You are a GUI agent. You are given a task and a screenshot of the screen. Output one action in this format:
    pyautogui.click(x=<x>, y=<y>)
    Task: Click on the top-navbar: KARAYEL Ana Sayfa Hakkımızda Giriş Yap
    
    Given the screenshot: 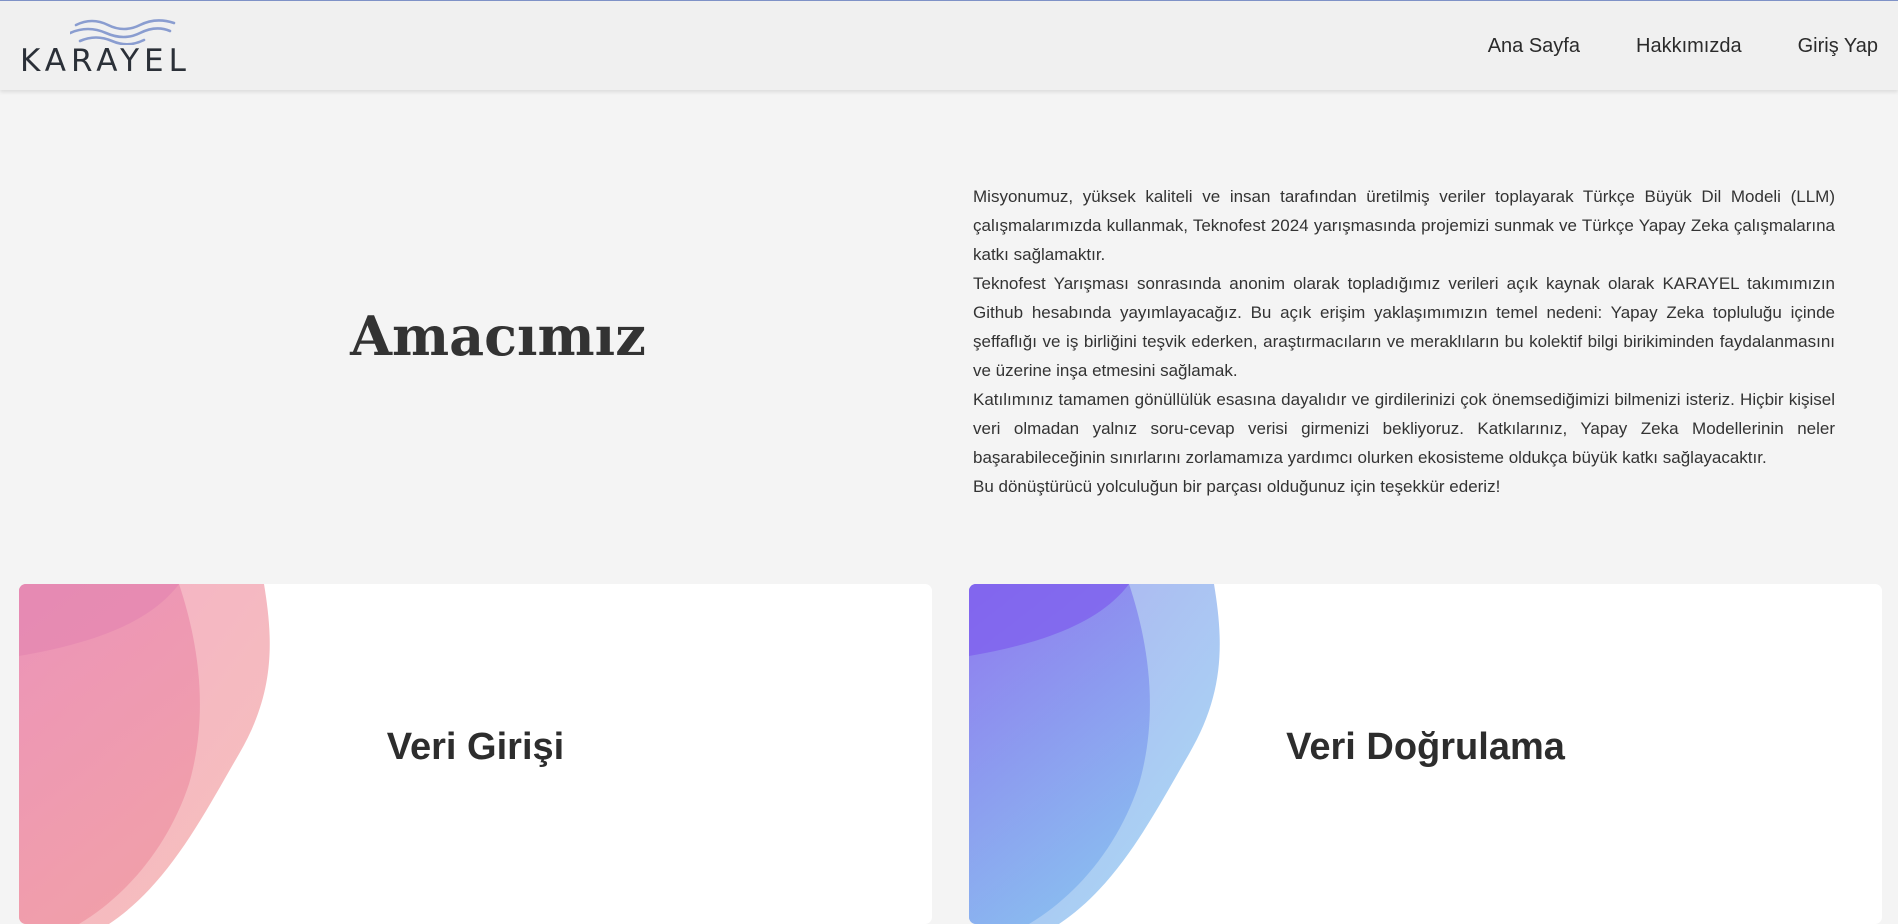 What is the action you would take?
    pyautogui.click(x=949, y=45)
    